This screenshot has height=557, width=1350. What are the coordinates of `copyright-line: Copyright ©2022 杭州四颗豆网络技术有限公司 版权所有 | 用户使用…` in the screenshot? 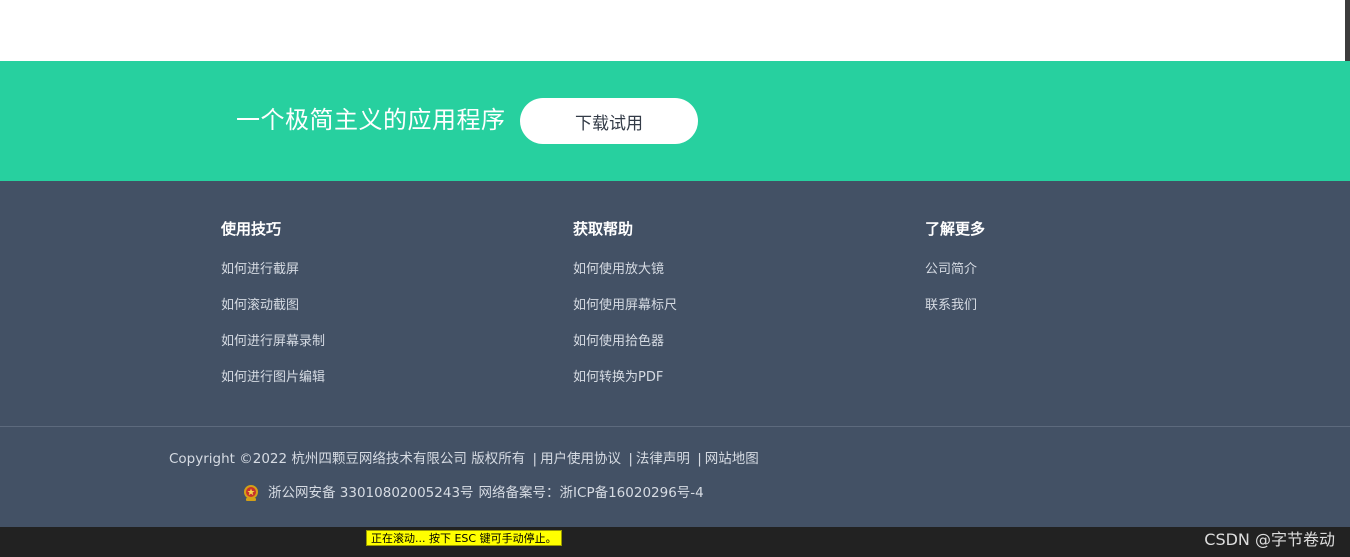 It's located at (464, 459).